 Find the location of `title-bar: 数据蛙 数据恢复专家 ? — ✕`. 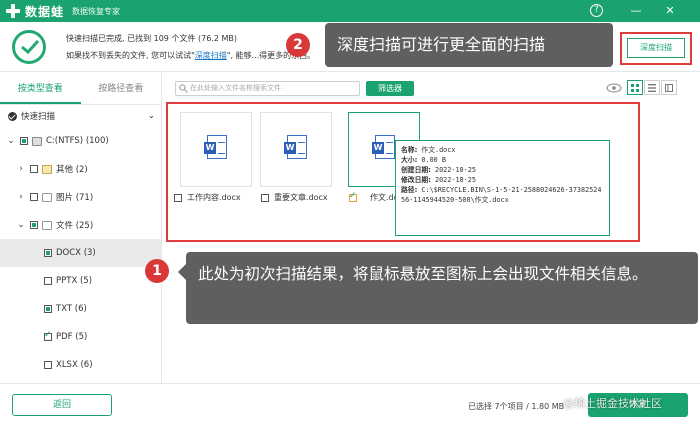

title-bar: 数据蛙 数据恢复专家 ? — ✕ is located at coordinates (350, 11).